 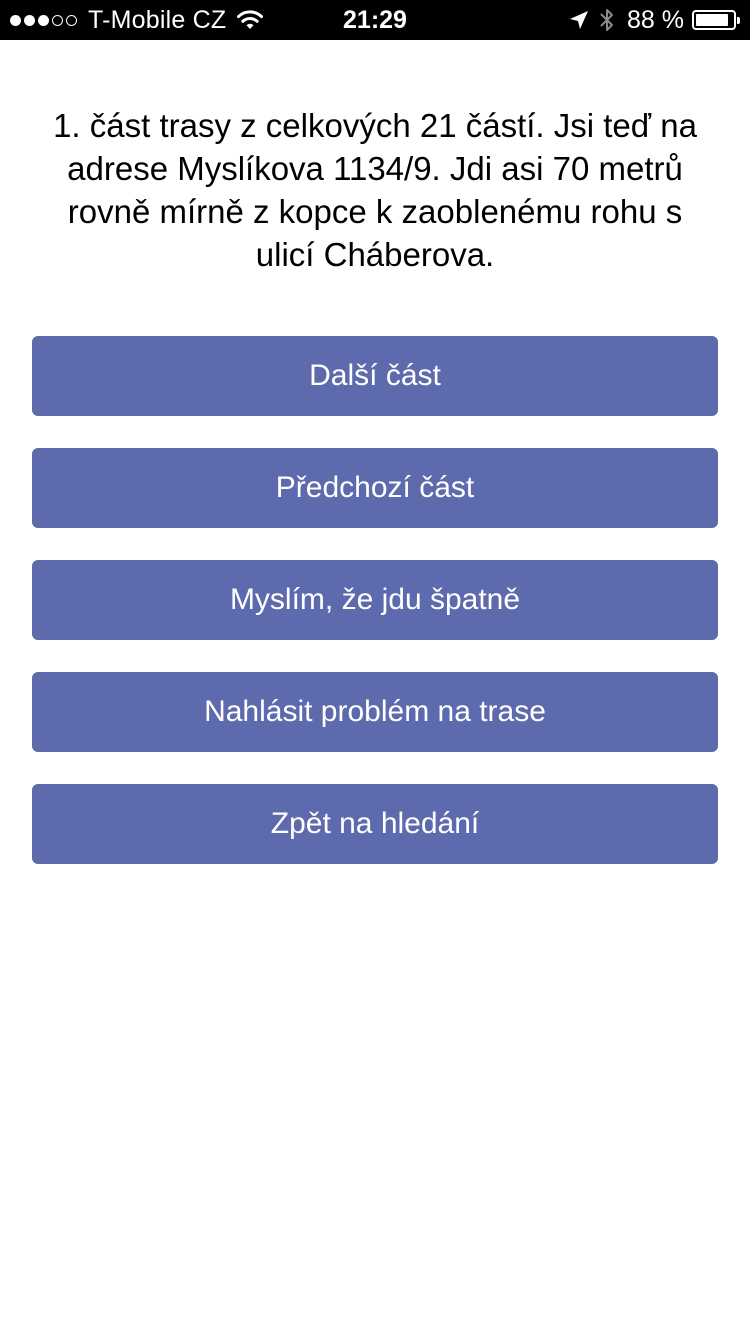 What do you see at coordinates (375, 20) in the screenshot?
I see `status-bar: T-Mobile CZ 21:29 88 %` at bounding box center [375, 20].